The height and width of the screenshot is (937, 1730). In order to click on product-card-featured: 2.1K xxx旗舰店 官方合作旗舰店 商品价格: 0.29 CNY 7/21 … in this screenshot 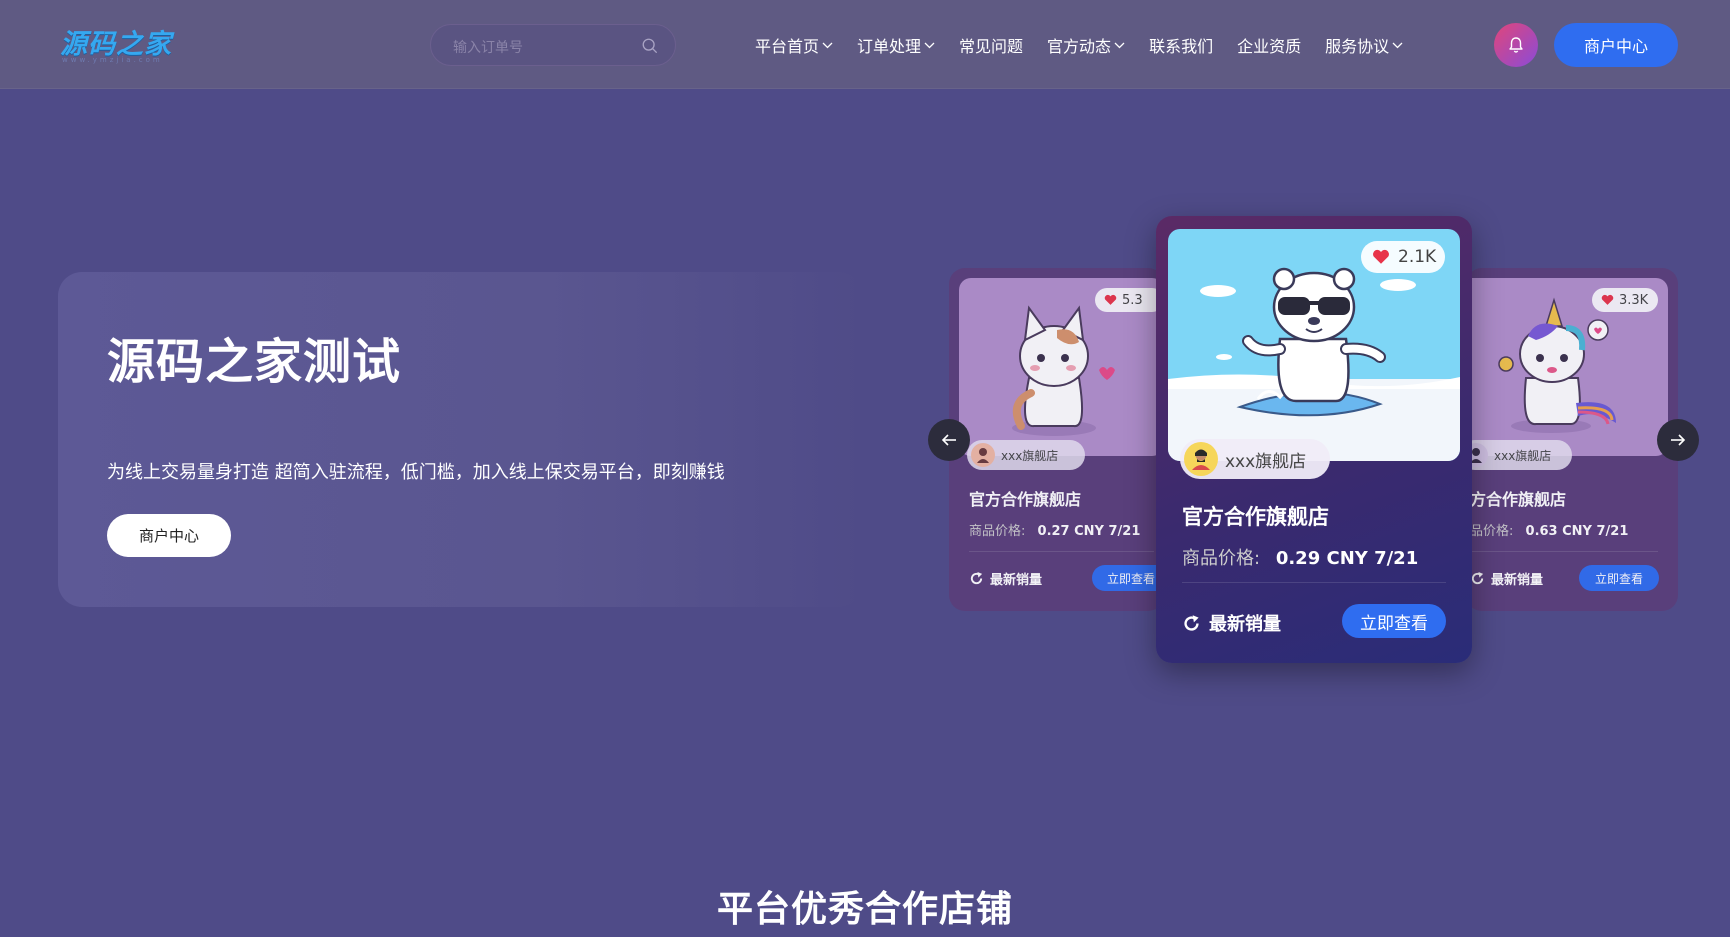, I will do `click(1314, 439)`.